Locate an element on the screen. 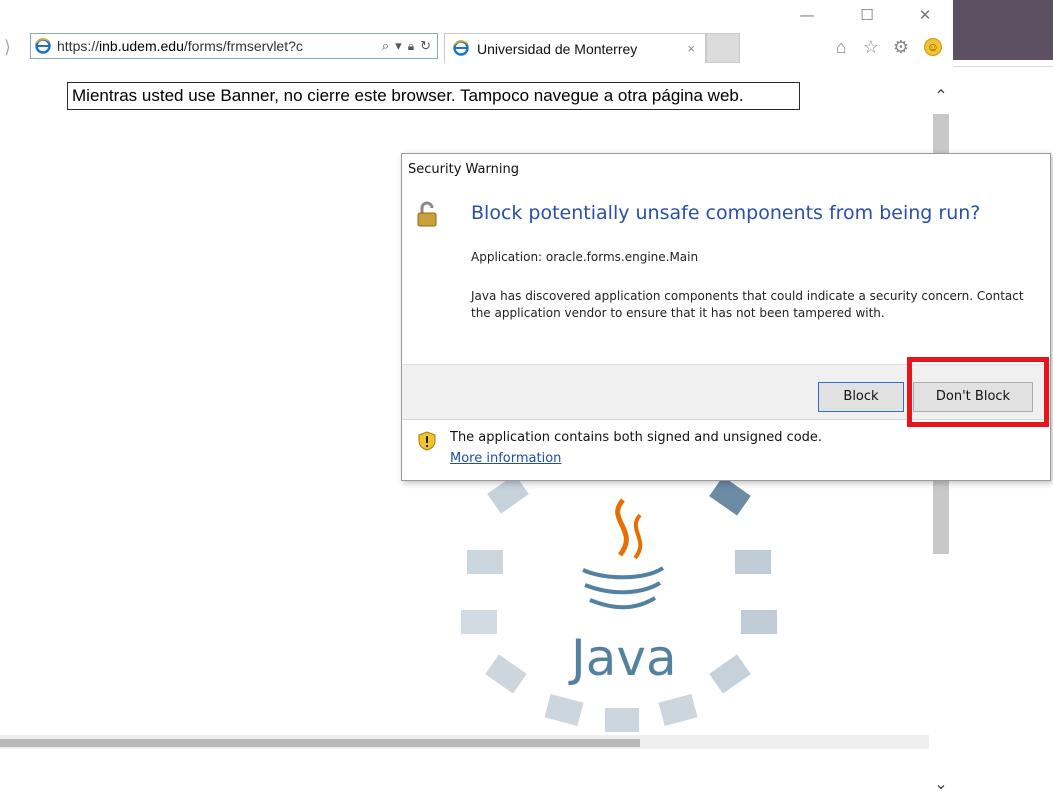 This screenshot has height=794, width=1053. new-tab-button is located at coordinates (723, 48).